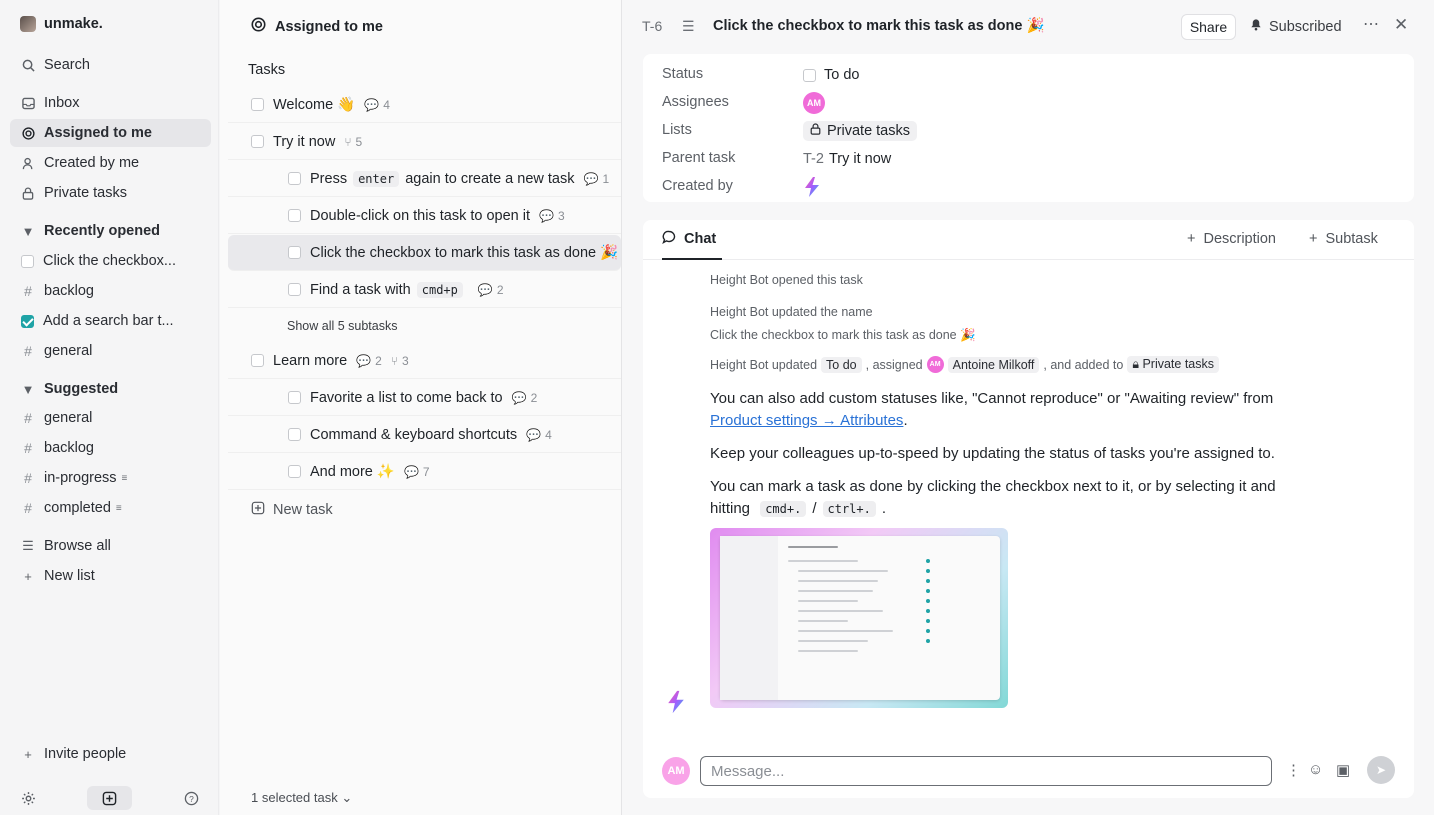 Image resolution: width=1434 pixels, height=815 pixels. What do you see at coordinates (424, 216) in the screenshot?
I see `task-row: Double-click on this task to open it 💬 3` at bounding box center [424, 216].